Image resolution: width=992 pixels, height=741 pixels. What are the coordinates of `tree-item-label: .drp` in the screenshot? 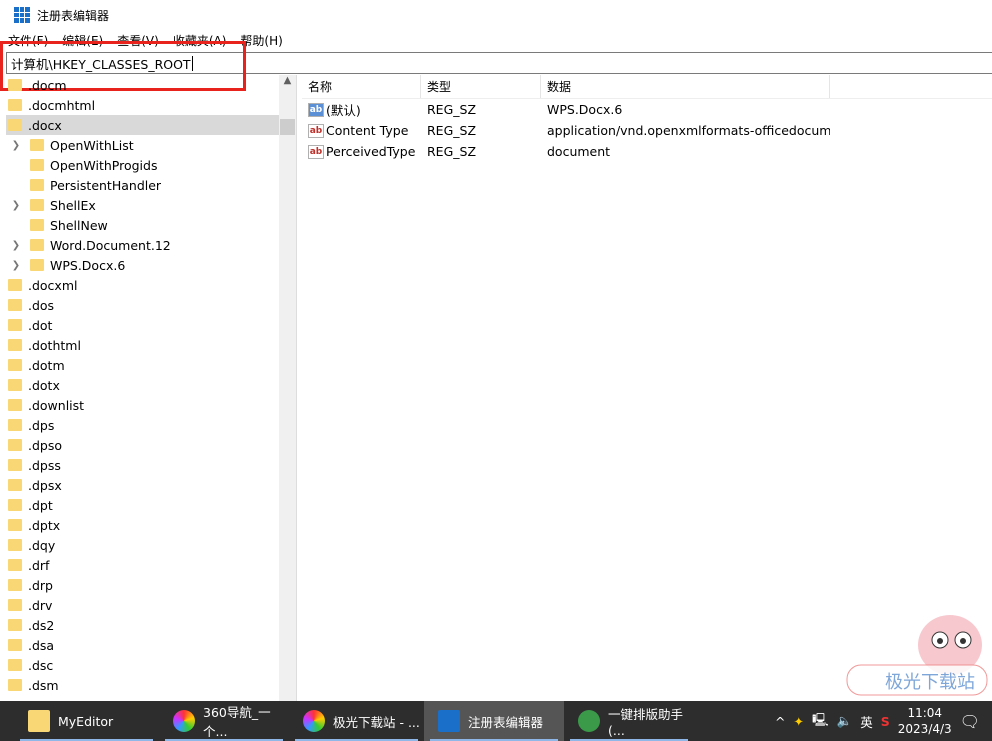 It's located at (40, 585).